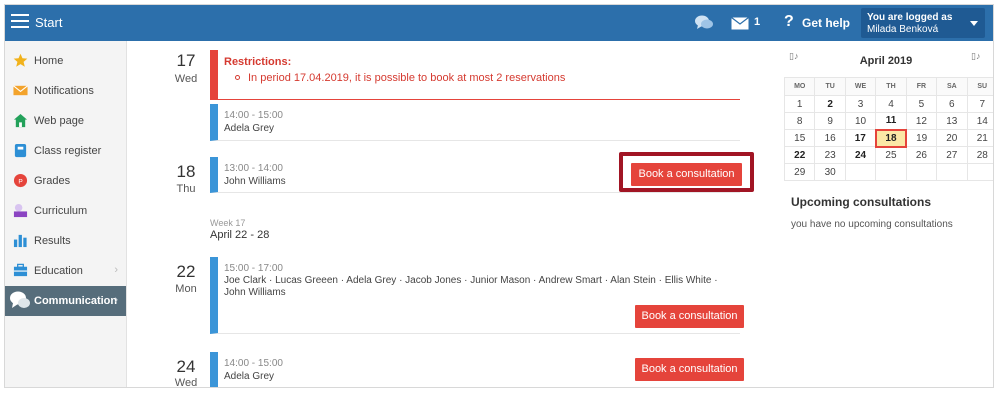 The width and height of the screenshot is (1000, 393). Describe the element at coordinates (975, 56) in the screenshot. I see `next-month-icon: ▯♪` at that location.